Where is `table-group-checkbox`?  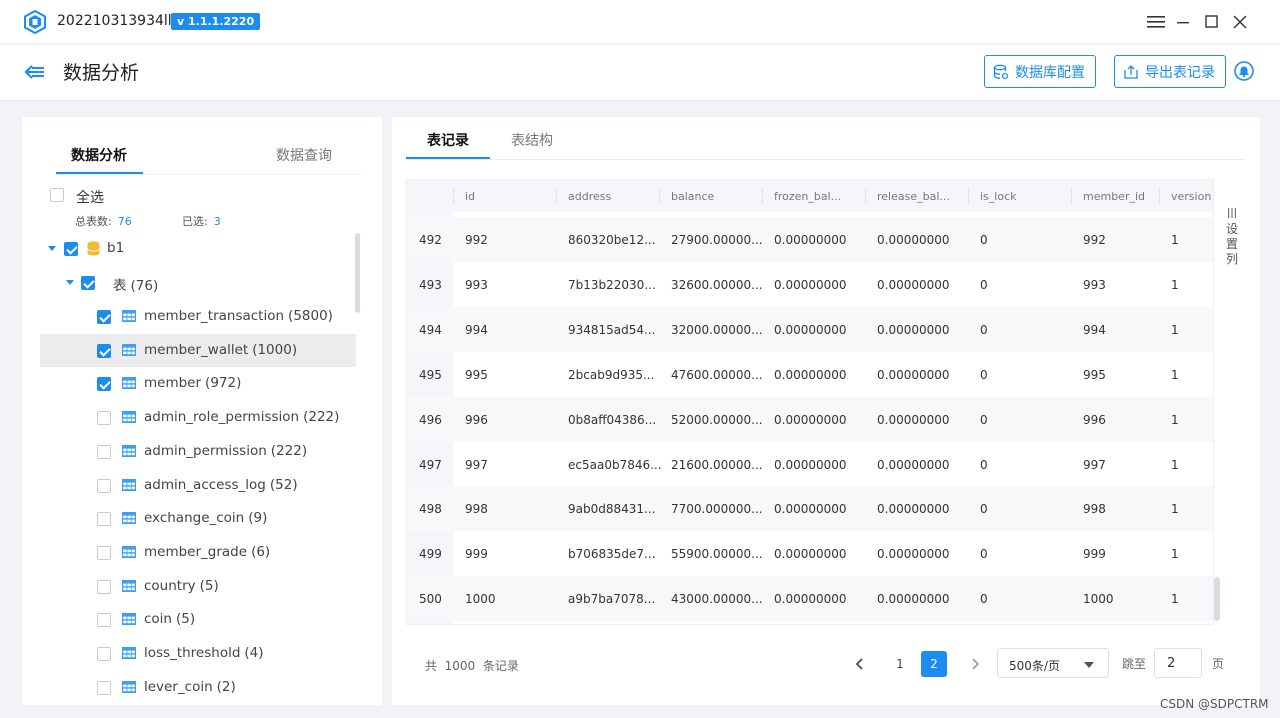
table-group-checkbox is located at coordinates (88, 283).